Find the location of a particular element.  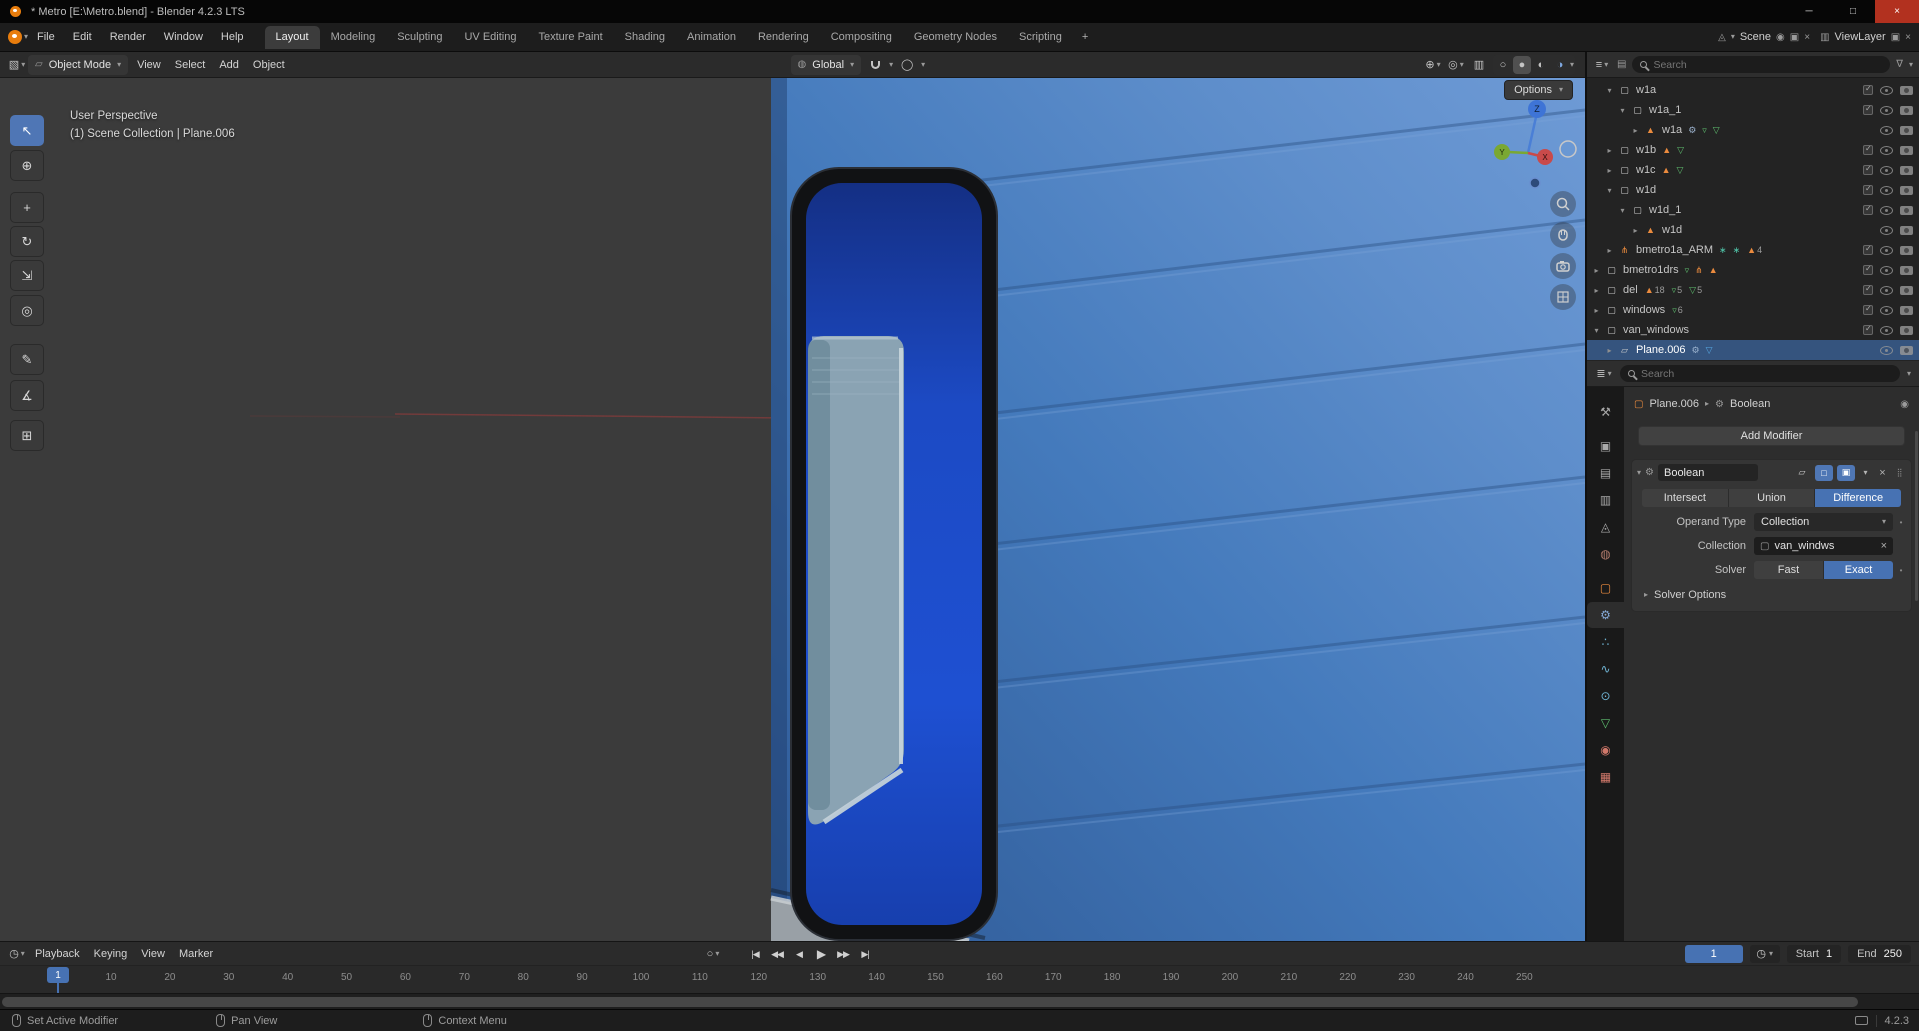

pin-icon: ◉ is located at coordinates (1904, 404).